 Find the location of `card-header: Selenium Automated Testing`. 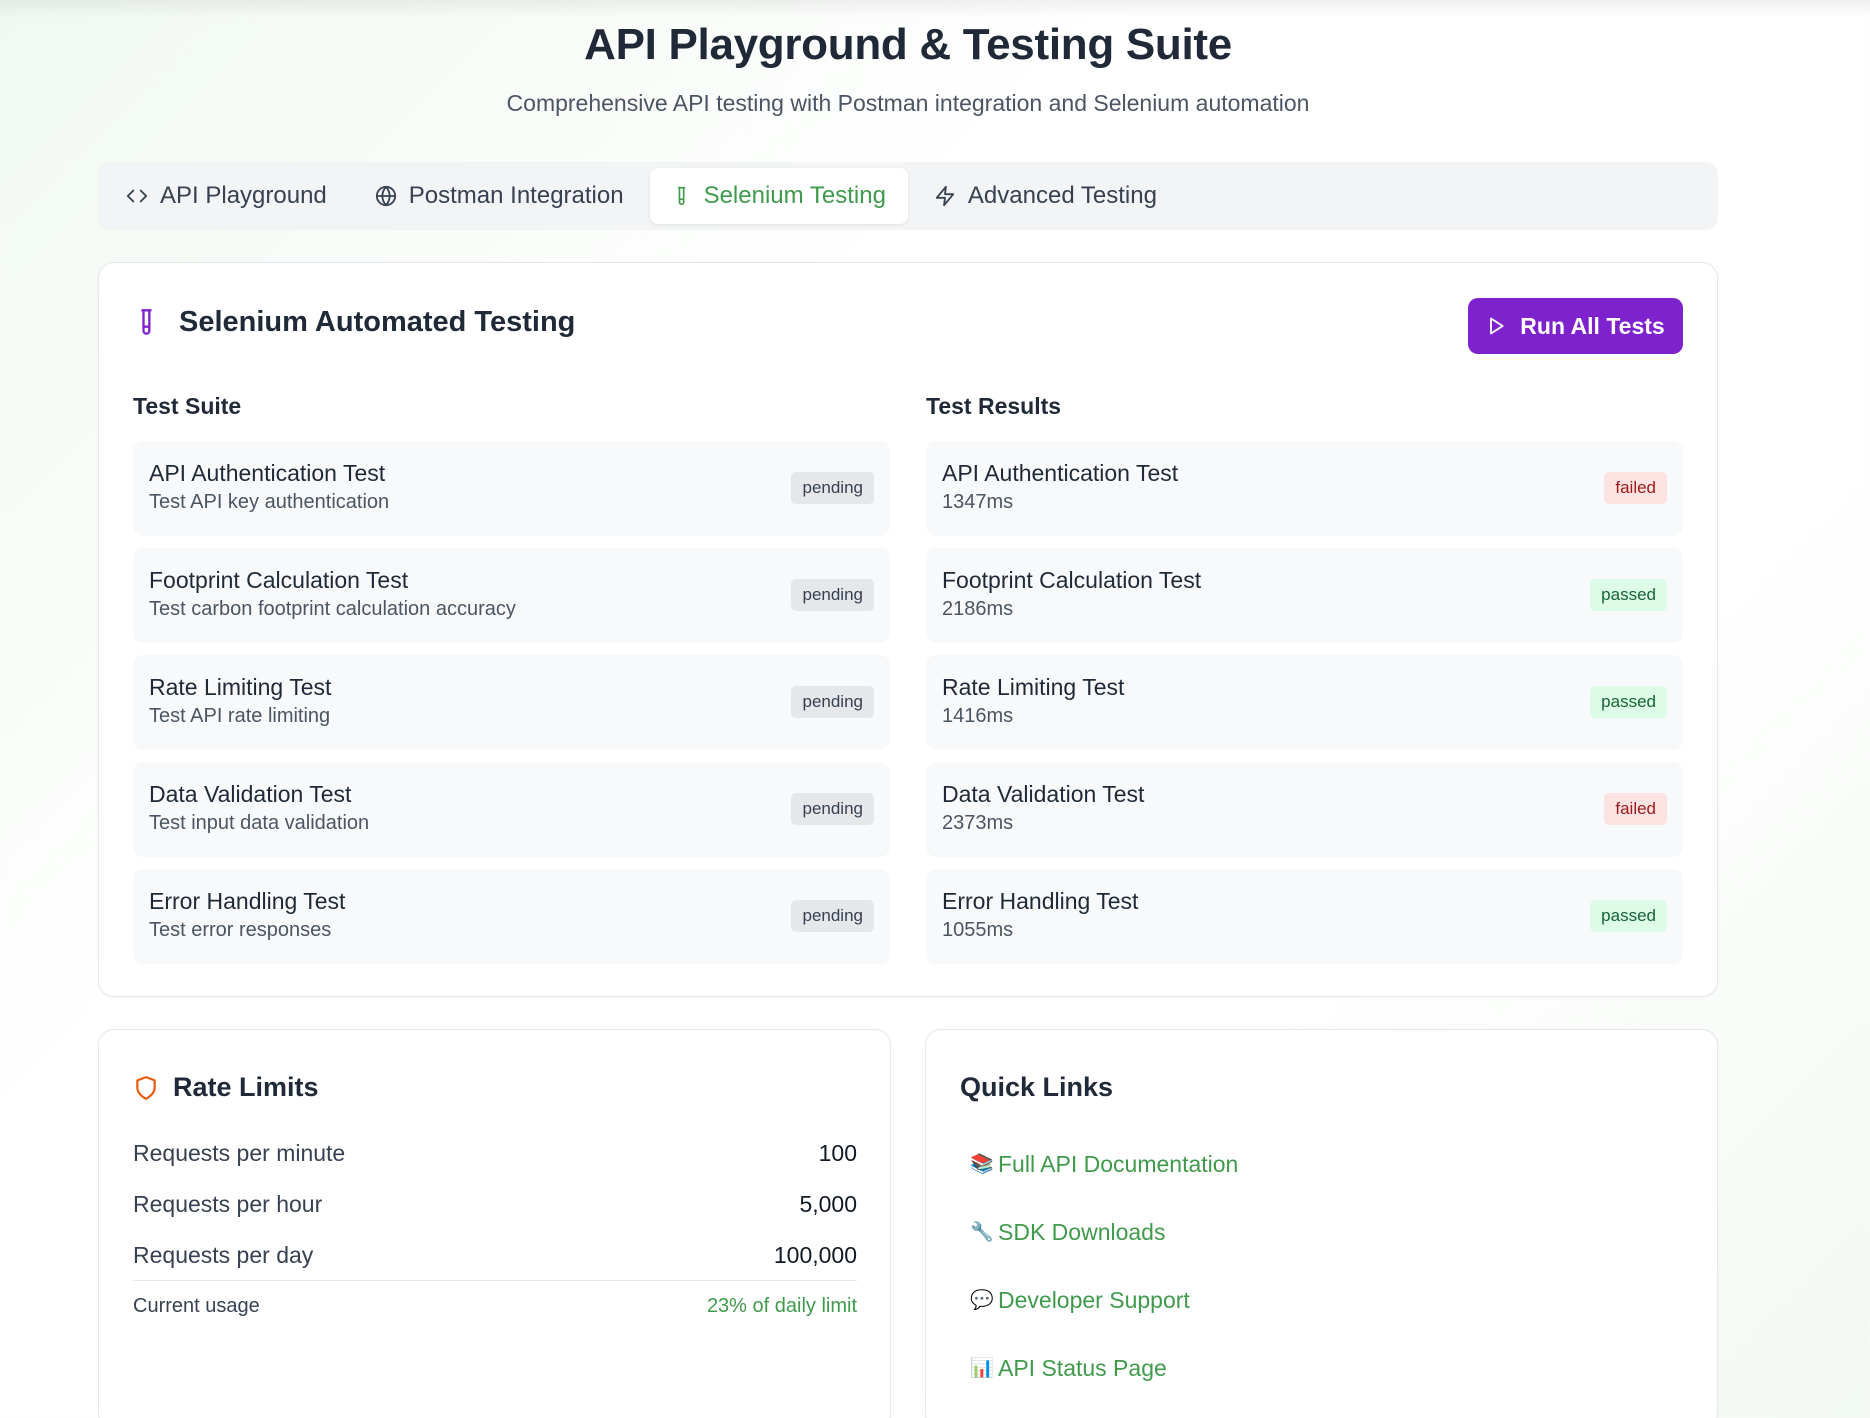

card-header: Selenium Automated Testing is located at coordinates (354, 322).